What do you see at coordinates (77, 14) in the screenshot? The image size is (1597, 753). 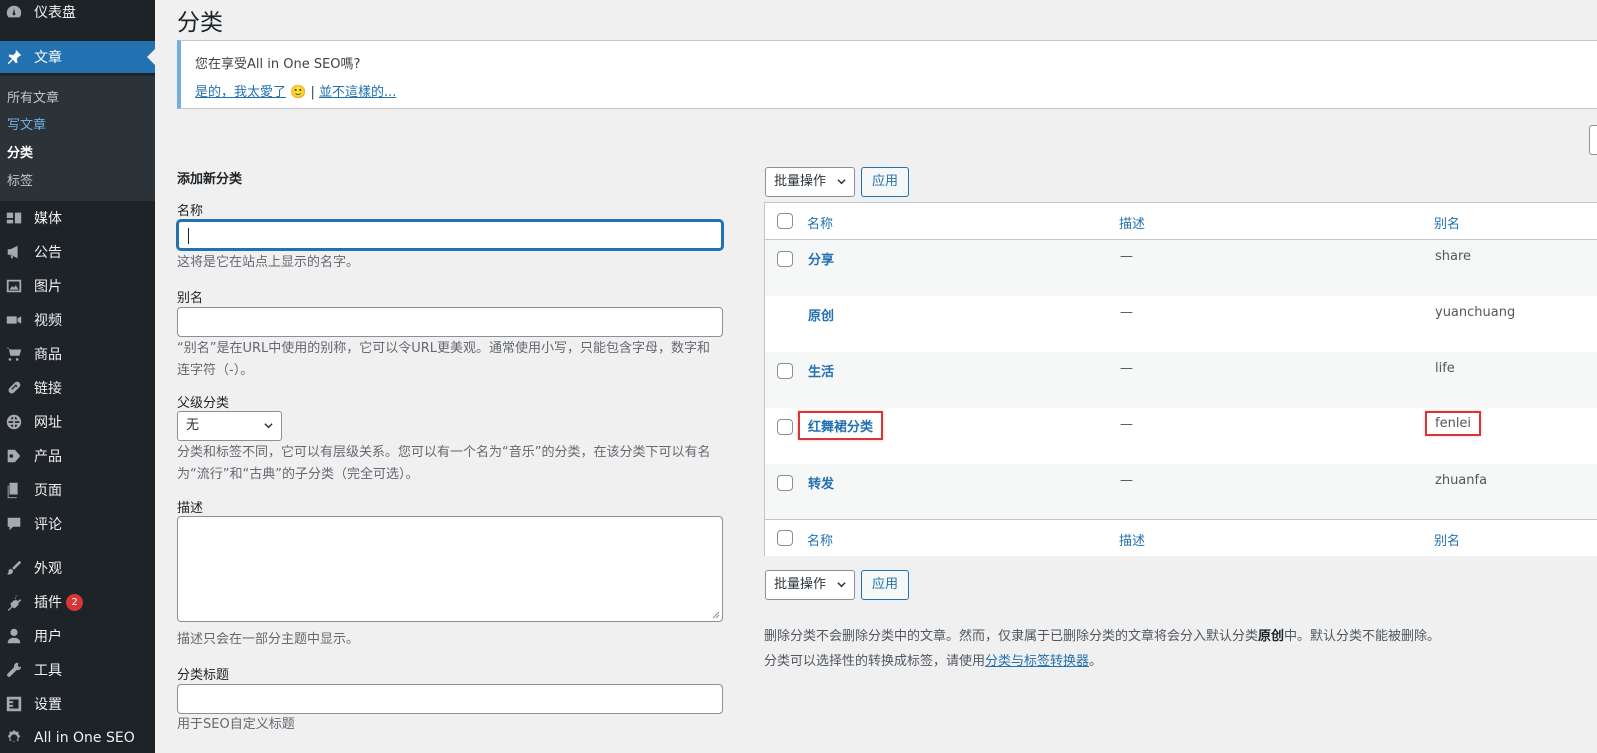 I see `menu-dashboard: 仪表盘` at bounding box center [77, 14].